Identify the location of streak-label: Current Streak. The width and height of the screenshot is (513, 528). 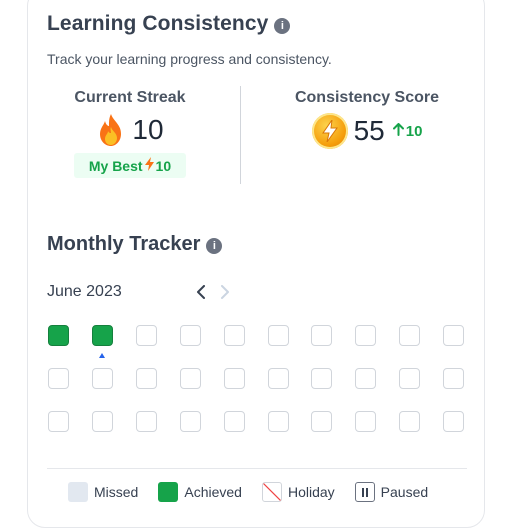
(130, 97).